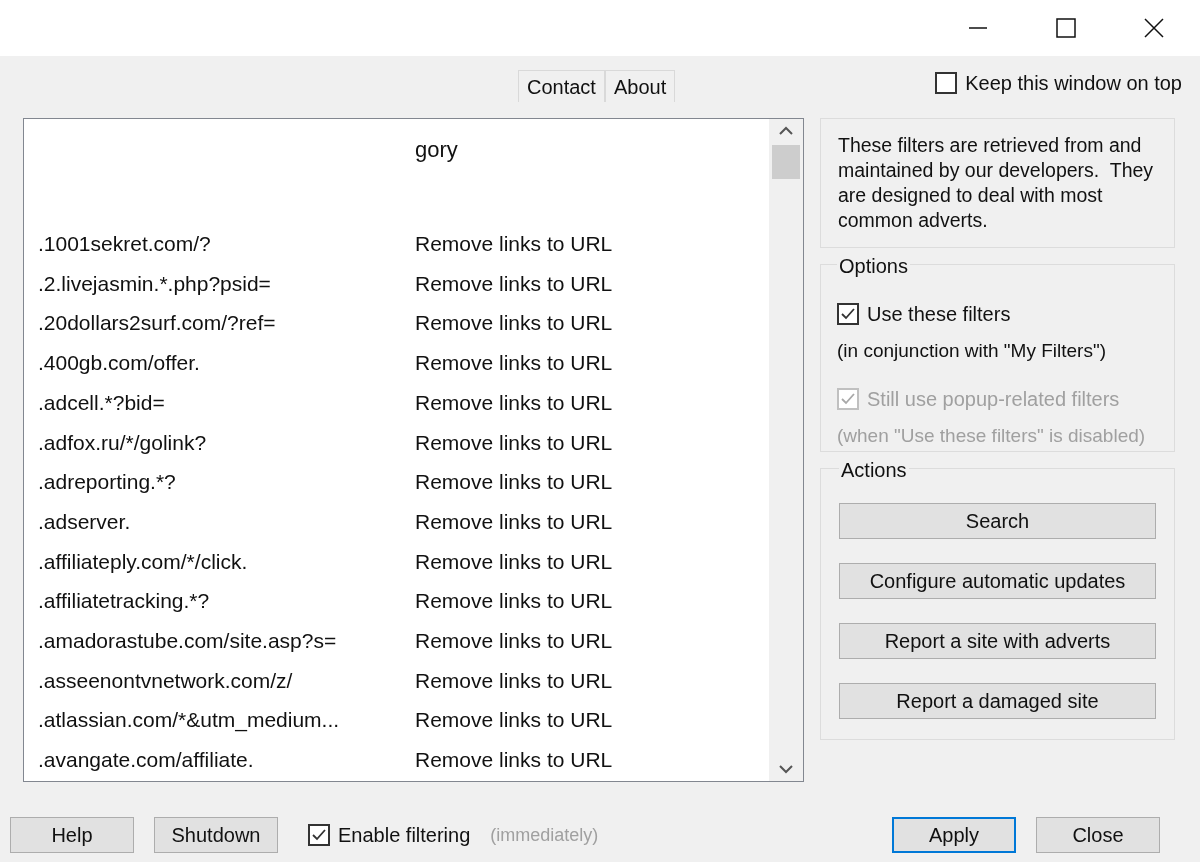 The image size is (1200, 862). I want to click on scroll-up-icon, so click(786, 131).